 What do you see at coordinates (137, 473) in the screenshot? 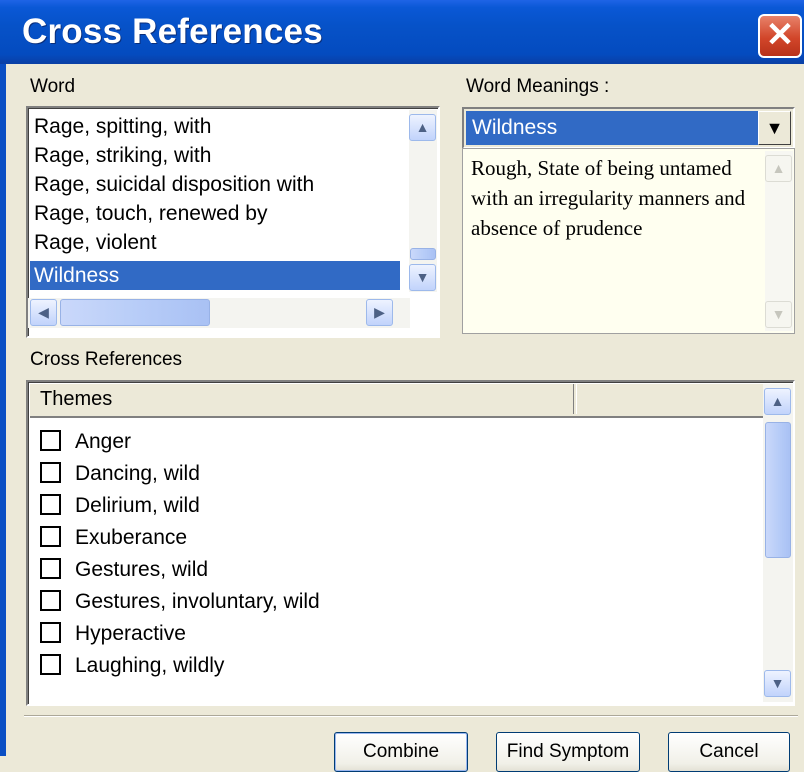
I see `list-item-label: Dancing, wild` at bounding box center [137, 473].